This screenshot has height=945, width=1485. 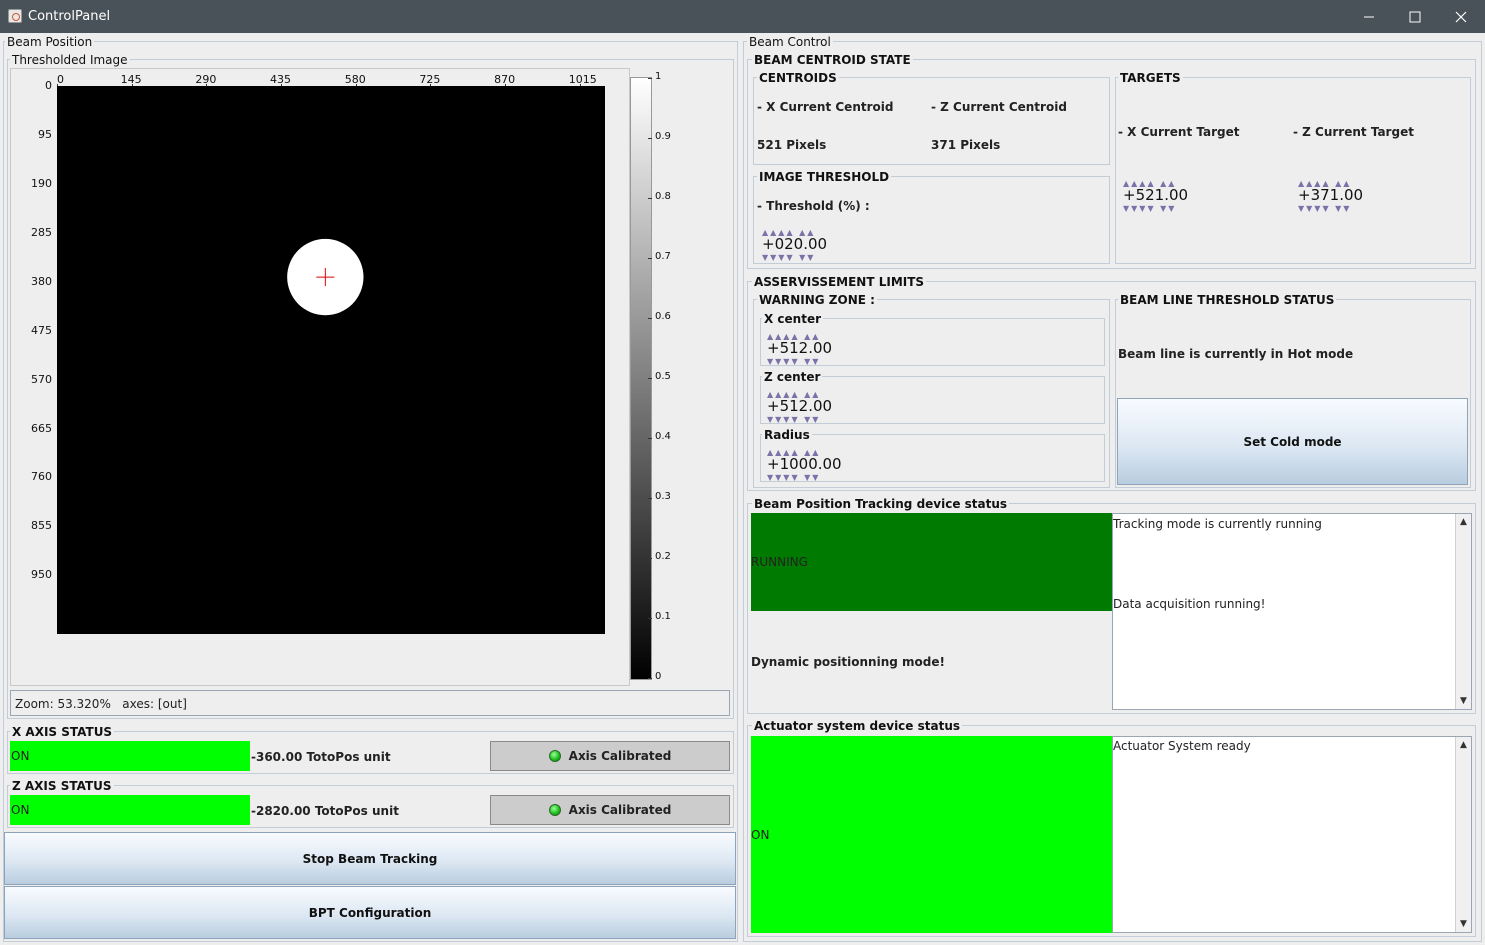 What do you see at coordinates (1463, 834) in the screenshot?
I see `actuator-log-scrollbar: ▲ ▼` at bounding box center [1463, 834].